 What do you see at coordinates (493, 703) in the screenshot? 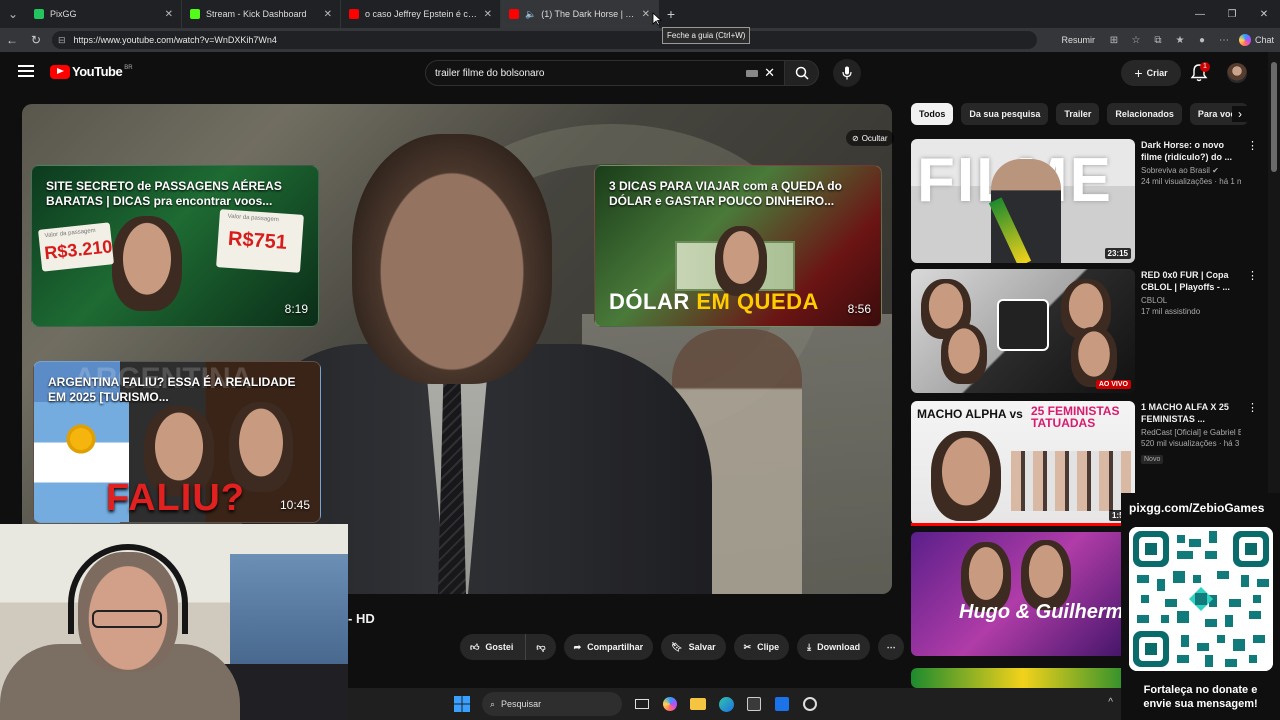
I see `search-icon: ⌕` at bounding box center [493, 703].